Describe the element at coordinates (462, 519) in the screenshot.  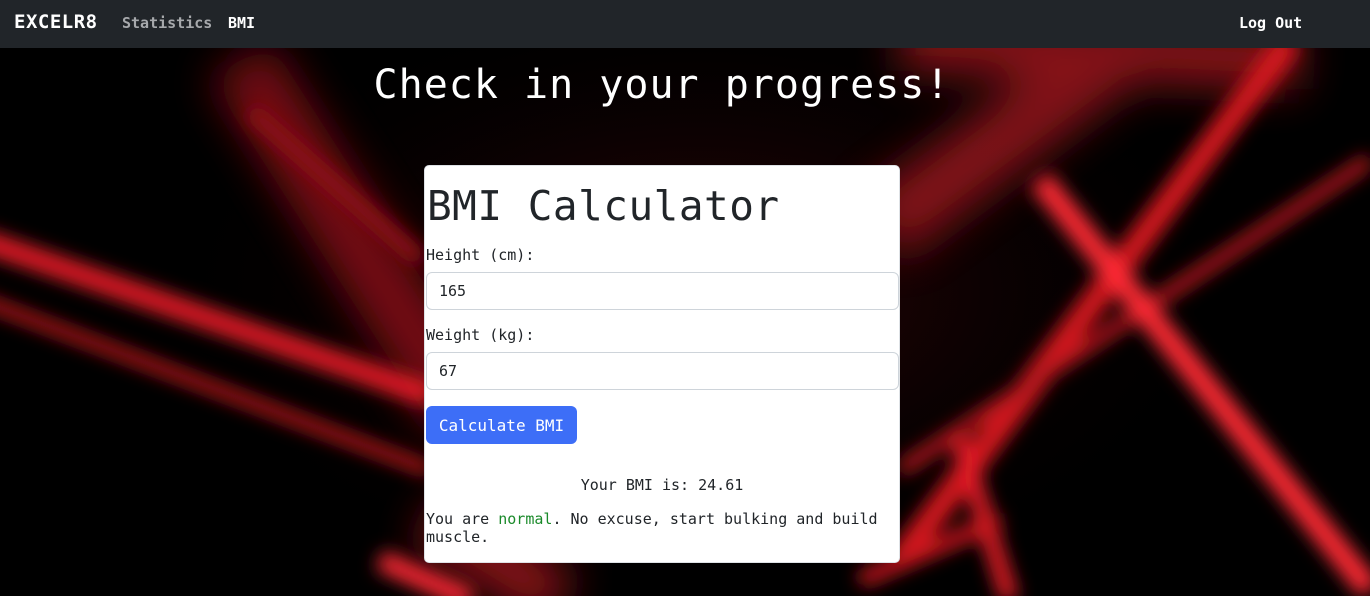
I see `bmi-message-prefix: You are` at that location.